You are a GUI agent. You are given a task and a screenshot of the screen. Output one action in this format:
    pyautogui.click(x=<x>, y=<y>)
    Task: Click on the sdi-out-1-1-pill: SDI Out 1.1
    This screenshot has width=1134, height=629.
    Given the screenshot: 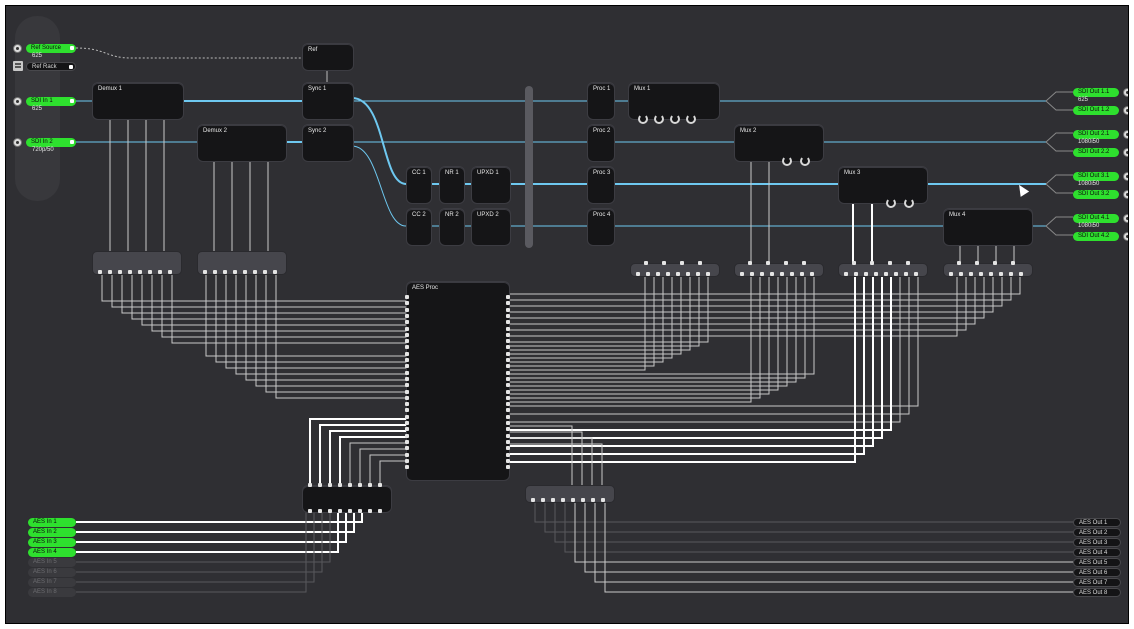 What is the action you would take?
    pyautogui.click(x=1096, y=92)
    